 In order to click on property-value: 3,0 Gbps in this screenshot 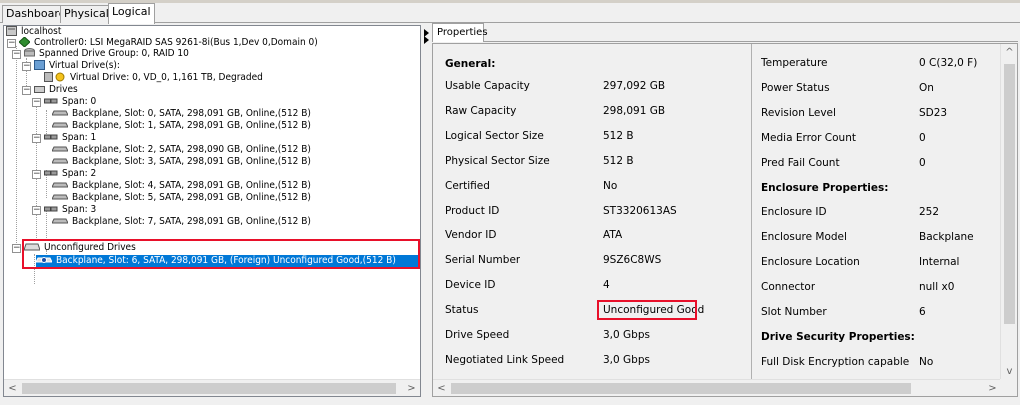, I will do `click(626, 335)`.